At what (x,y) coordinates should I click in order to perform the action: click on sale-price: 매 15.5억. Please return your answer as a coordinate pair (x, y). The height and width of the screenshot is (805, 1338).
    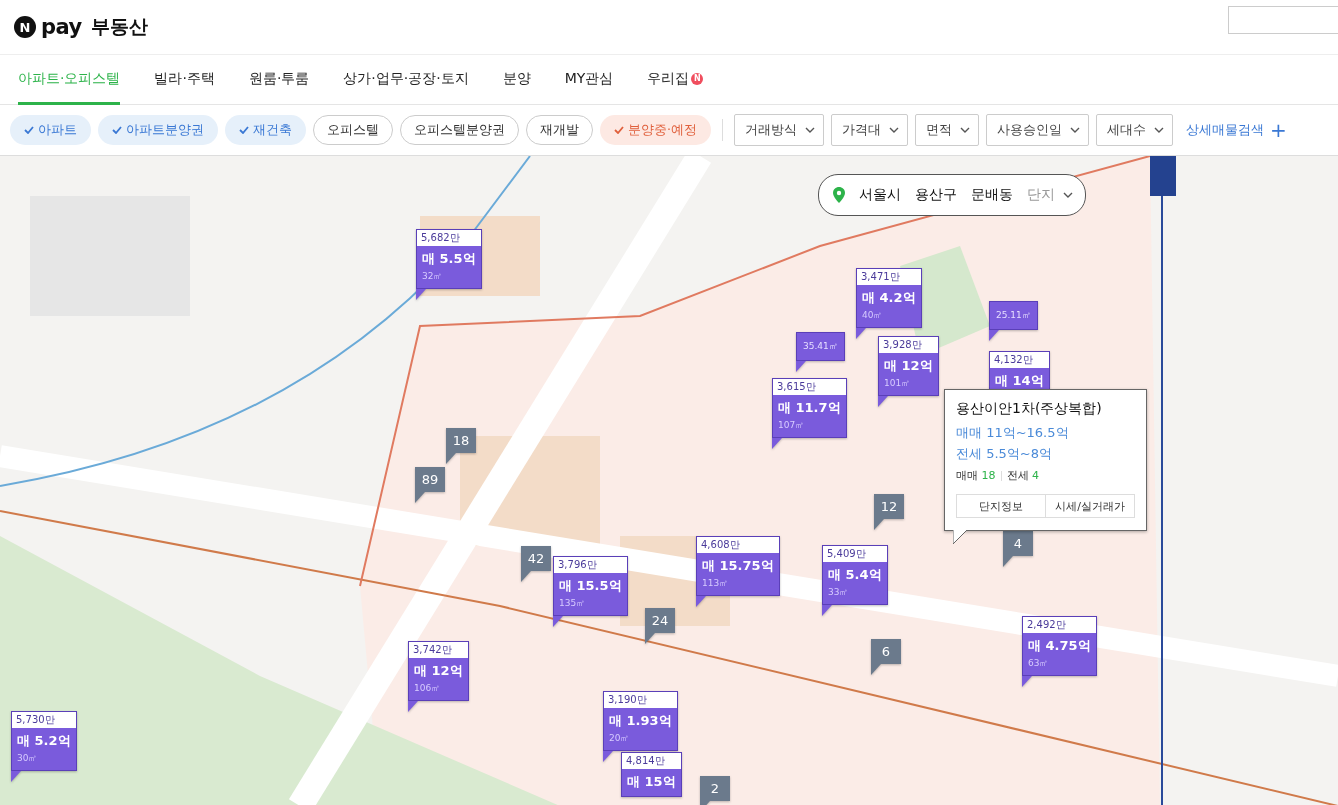
    Looking at the image, I should click on (590, 586).